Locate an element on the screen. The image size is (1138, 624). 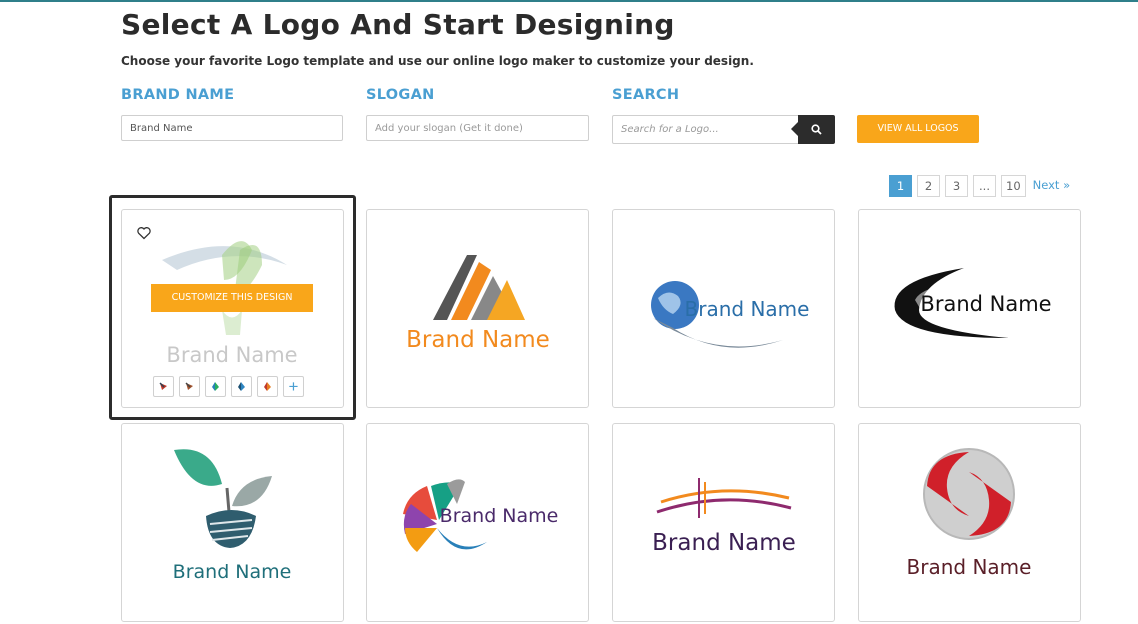
search-label: SEARCH is located at coordinates (646, 95).